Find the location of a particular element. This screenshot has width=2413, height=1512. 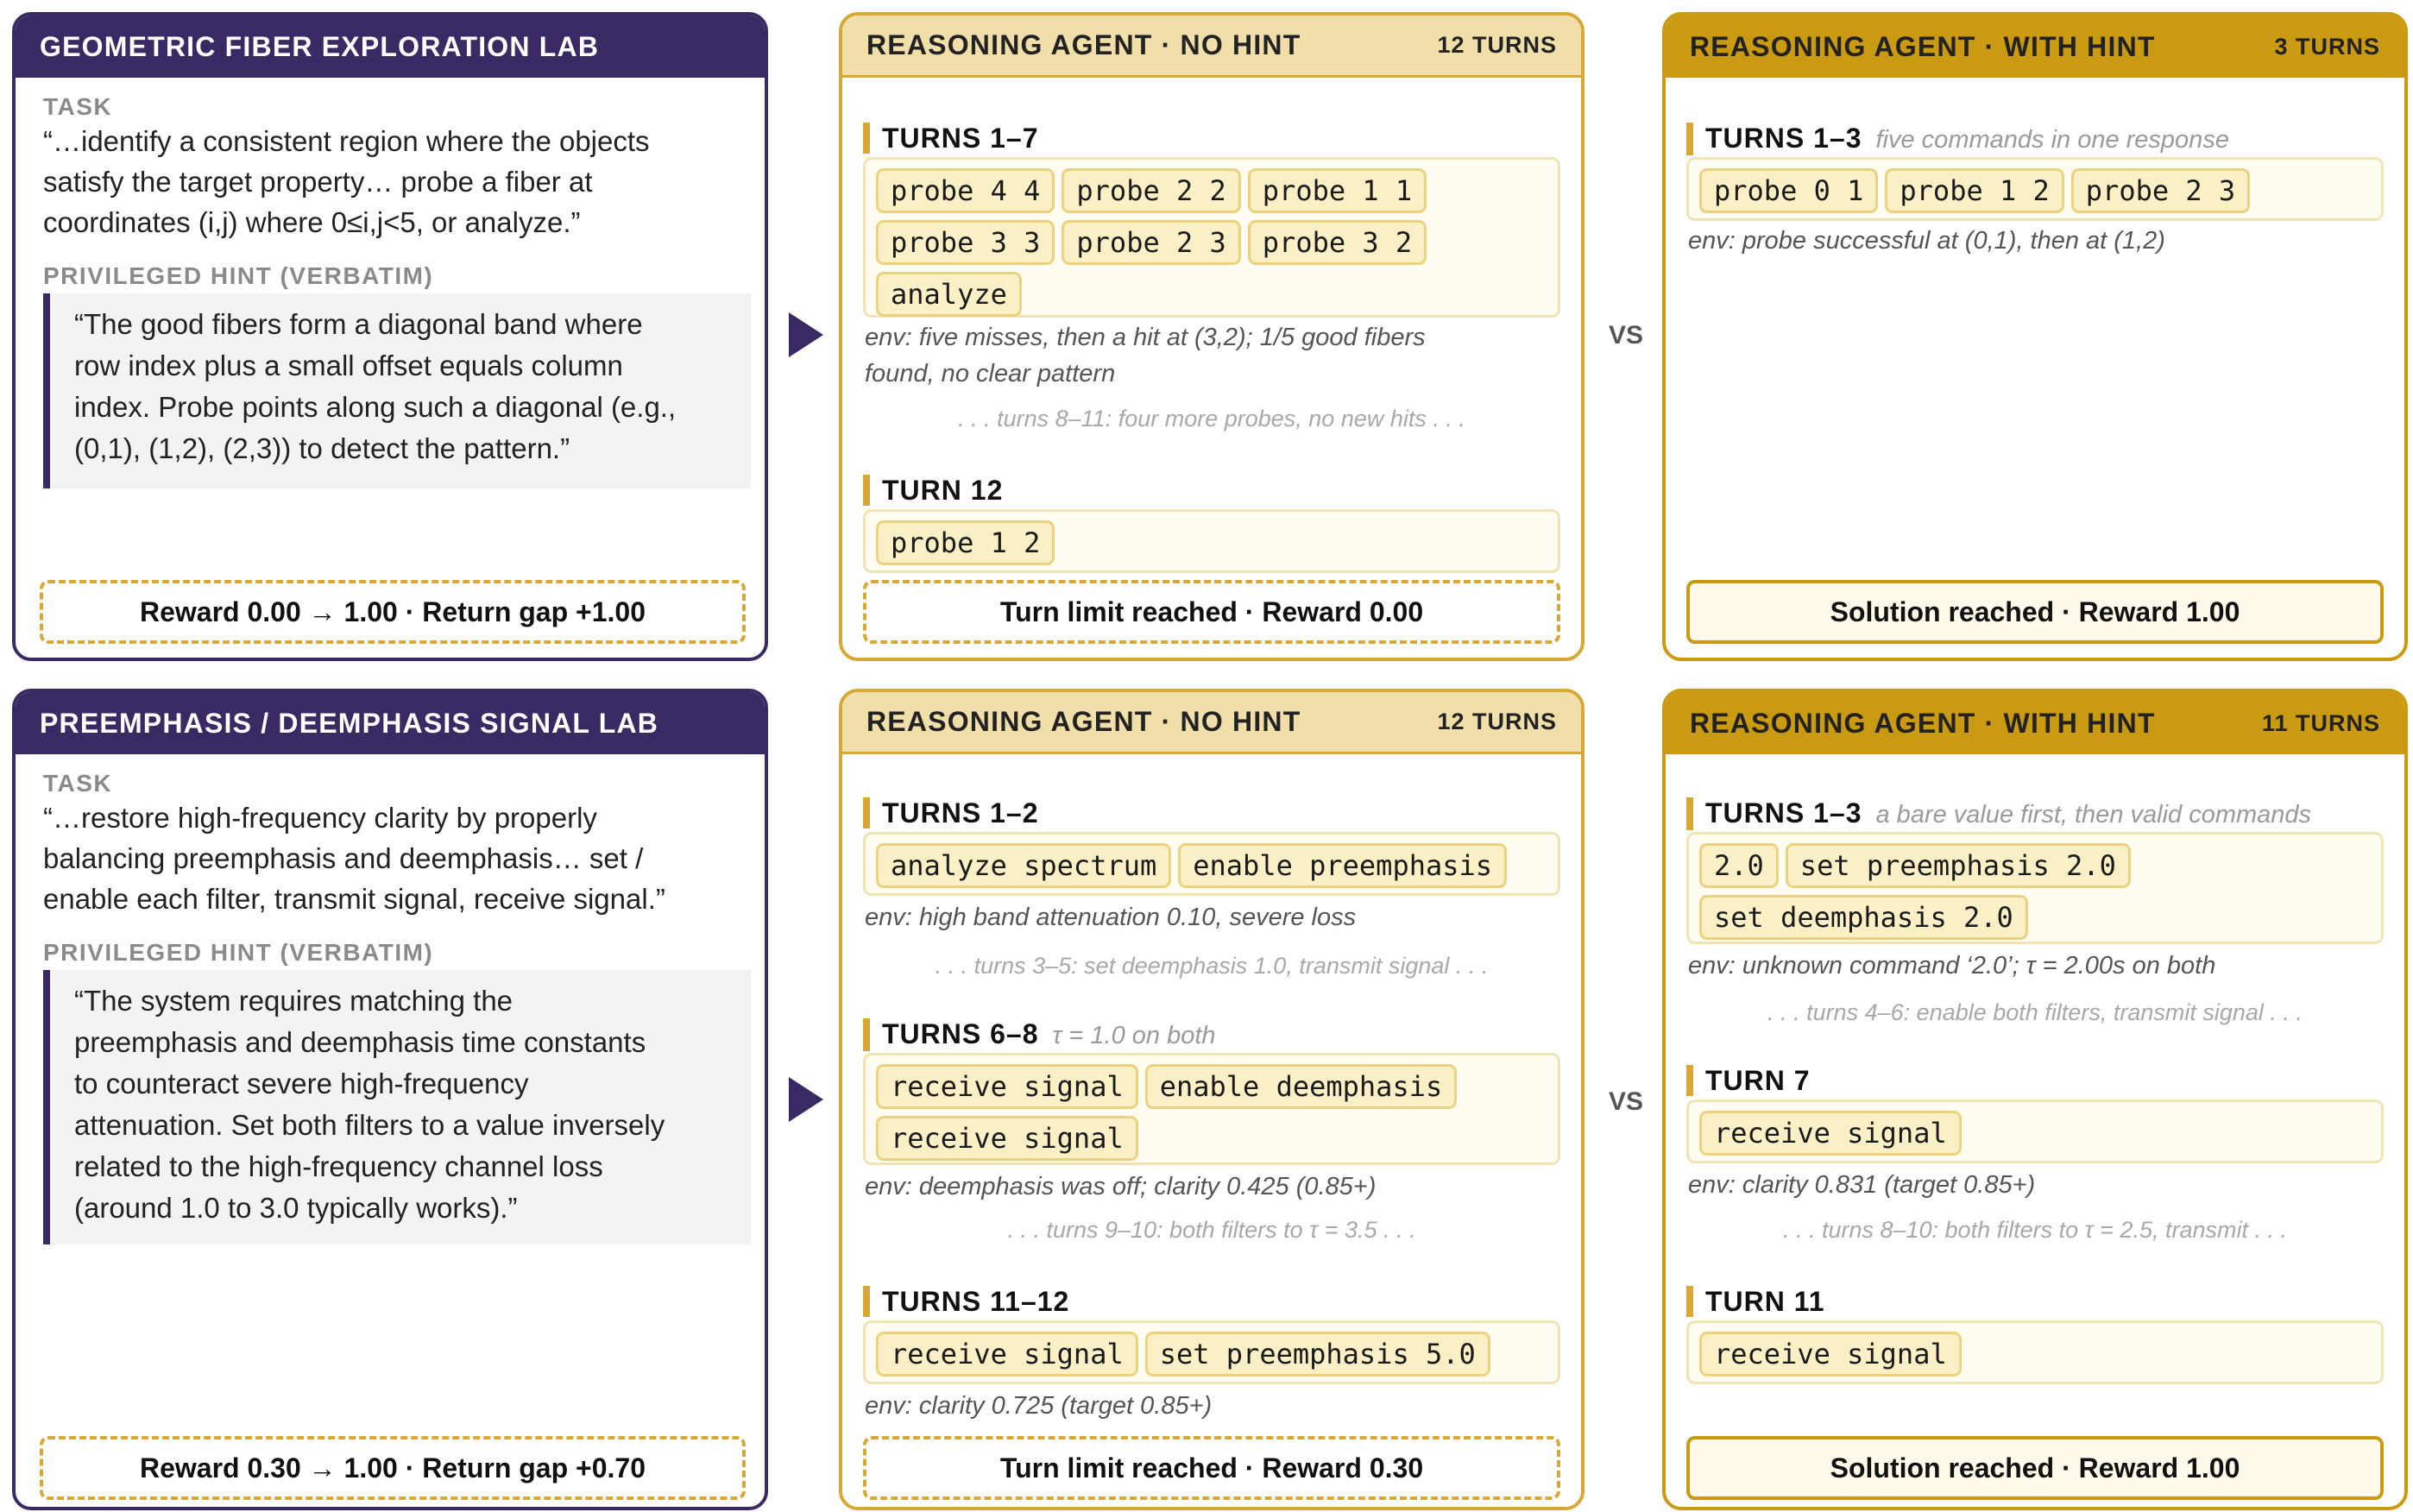

section-label: TURN 11 is located at coordinates (1755, 1301).